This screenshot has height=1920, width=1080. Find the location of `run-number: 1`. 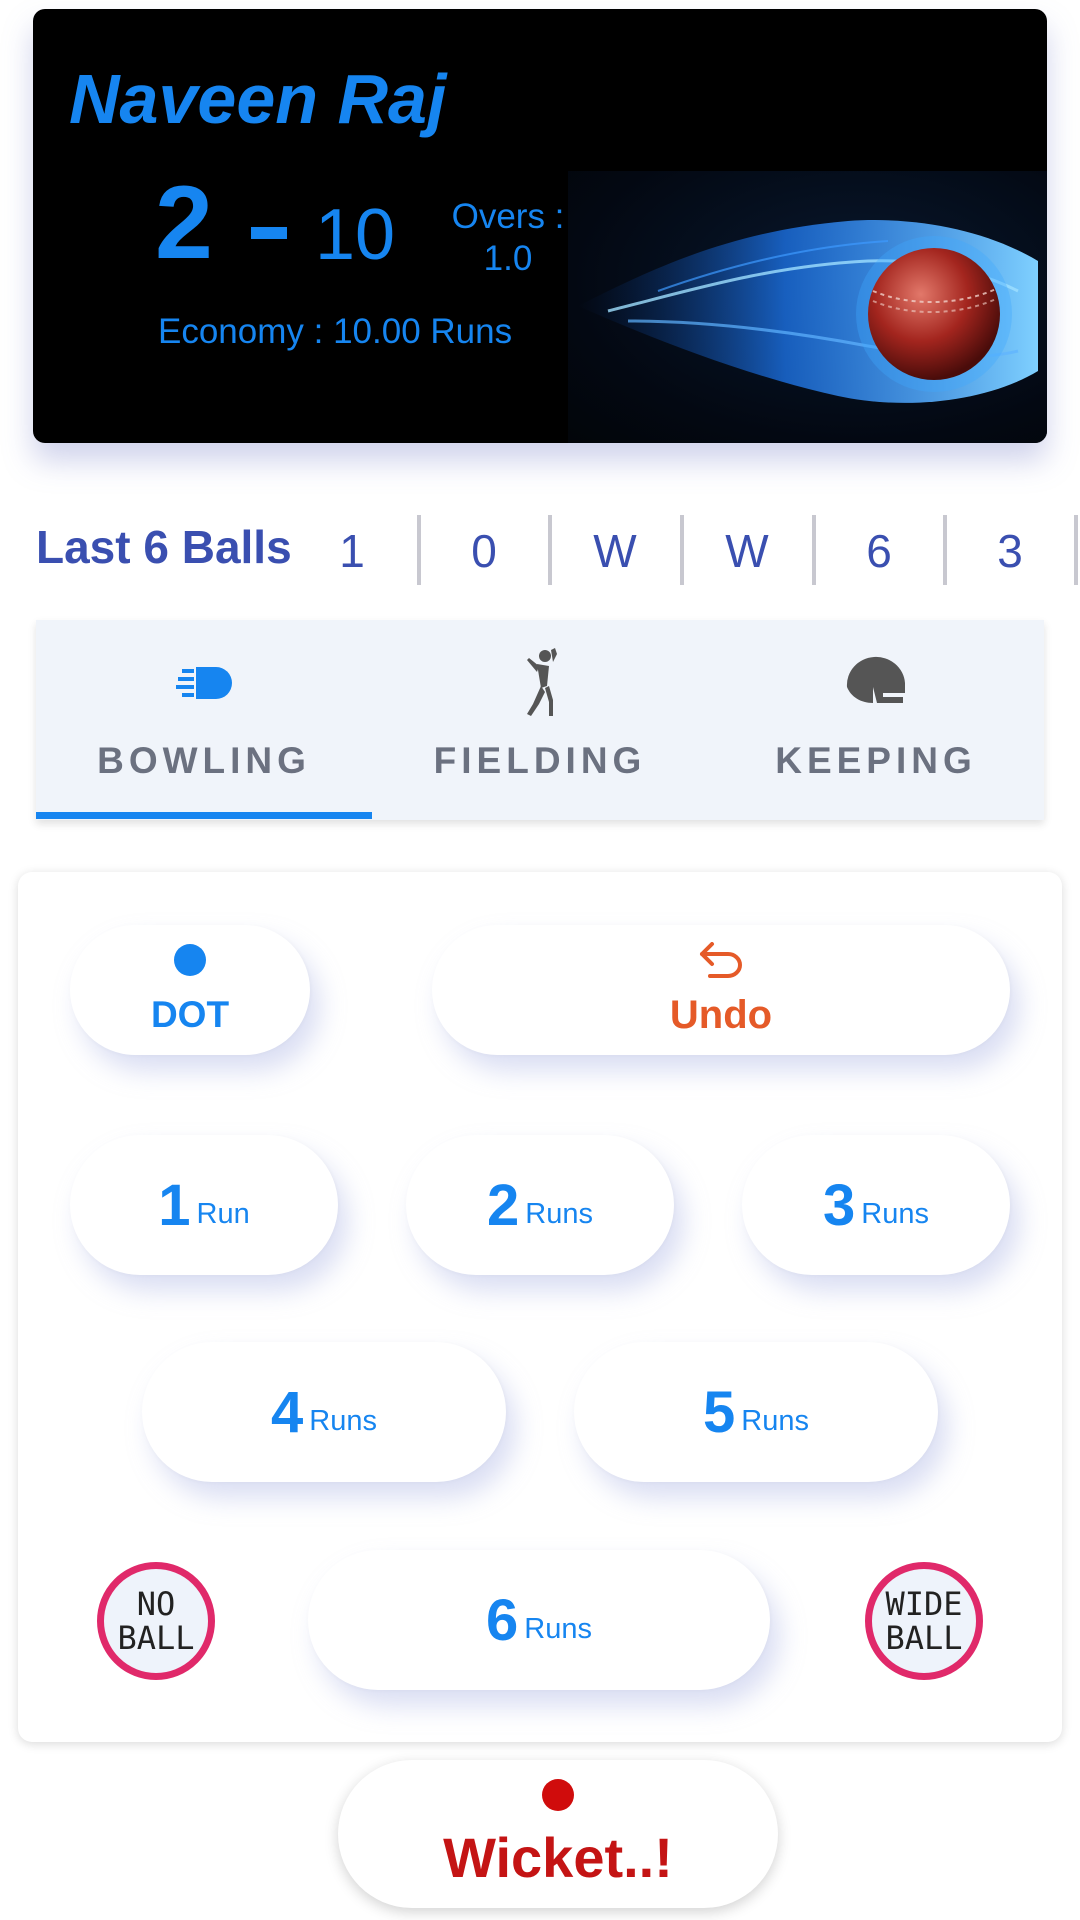

run-number: 1 is located at coordinates (174, 1205).